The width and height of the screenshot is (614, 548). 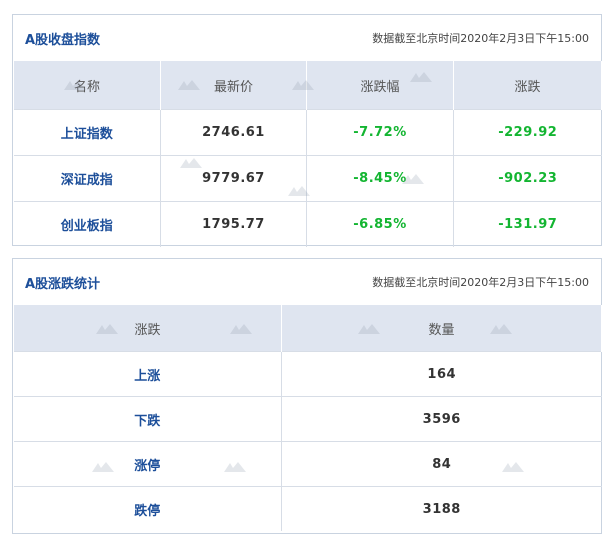 What do you see at coordinates (527, 132) in the screenshot?
I see `index-change: -229.92` at bounding box center [527, 132].